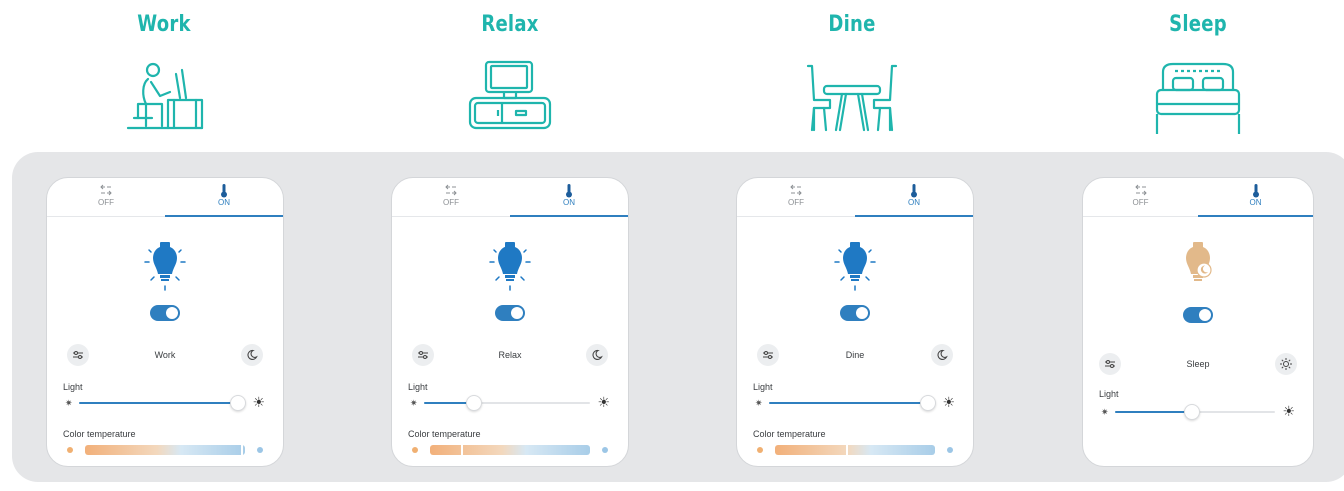 Image resolution: width=1344 pixels, height=491 pixels. Describe the element at coordinates (510, 24) in the screenshot. I see `scene-title: Relax` at that location.